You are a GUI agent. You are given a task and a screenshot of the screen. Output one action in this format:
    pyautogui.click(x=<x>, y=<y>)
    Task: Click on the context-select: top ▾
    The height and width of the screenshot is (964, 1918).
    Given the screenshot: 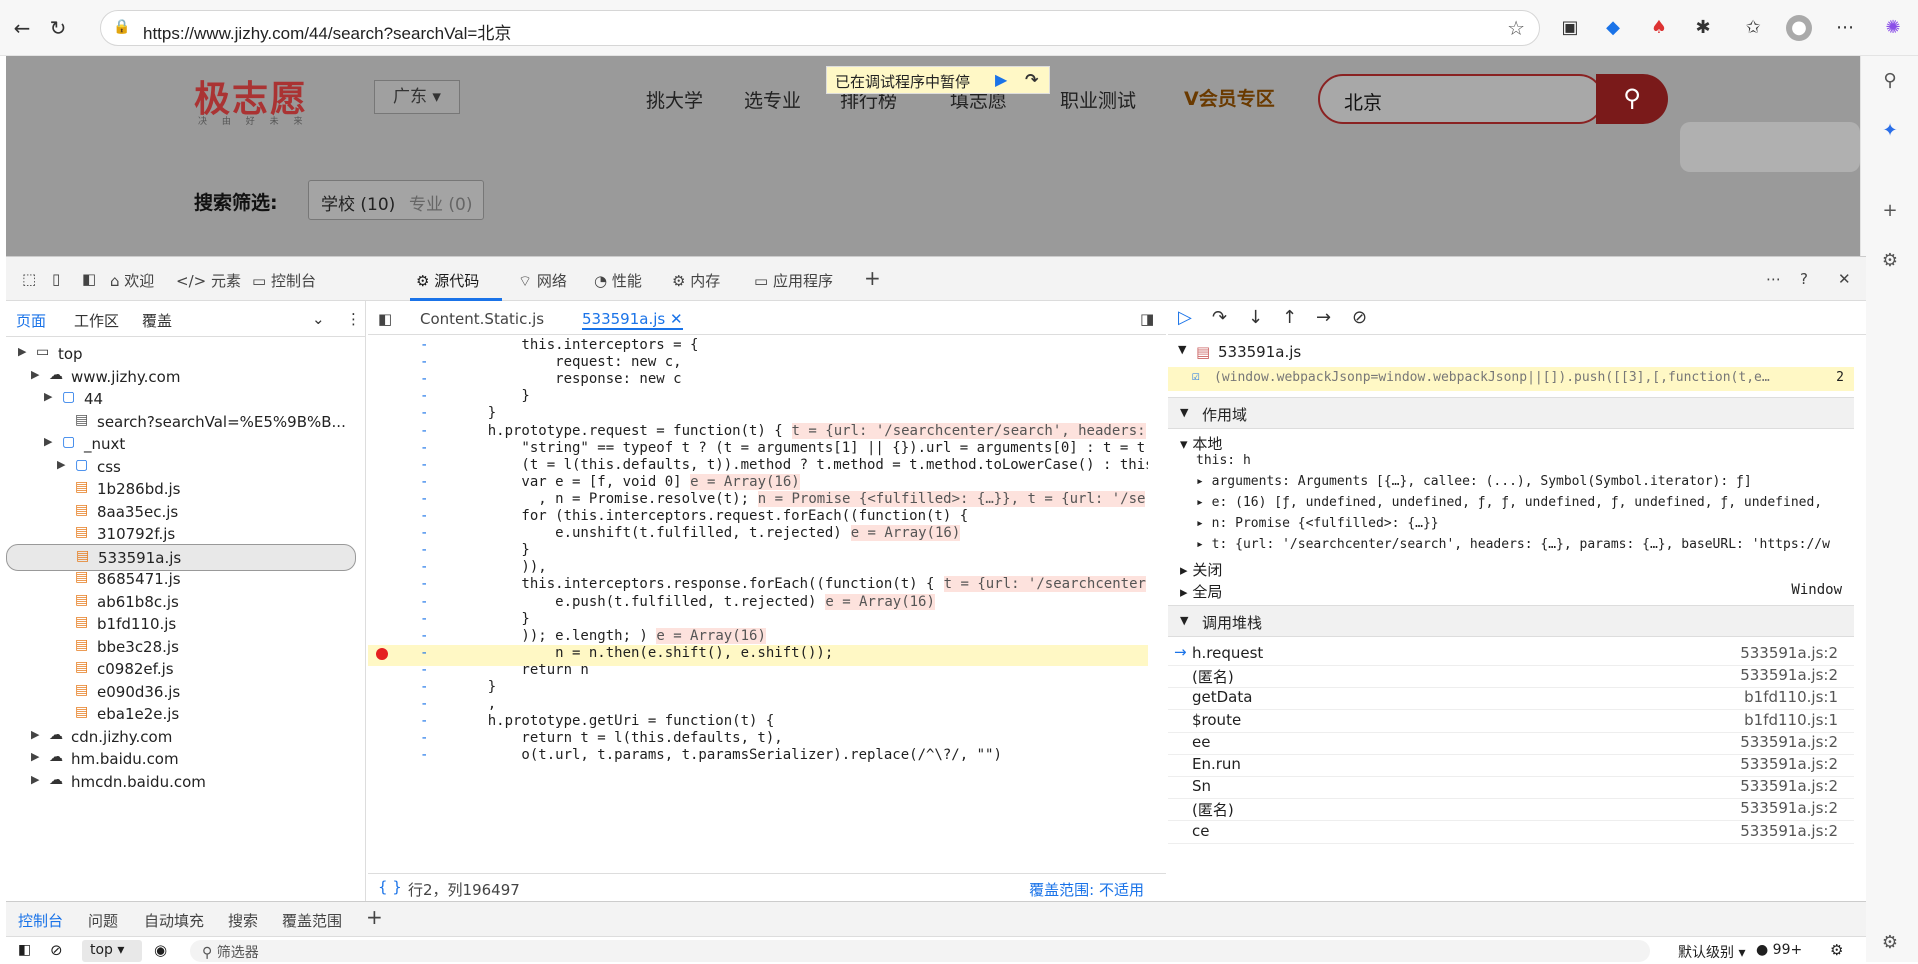 What is the action you would take?
    pyautogui.click(x=112, y=951)
    